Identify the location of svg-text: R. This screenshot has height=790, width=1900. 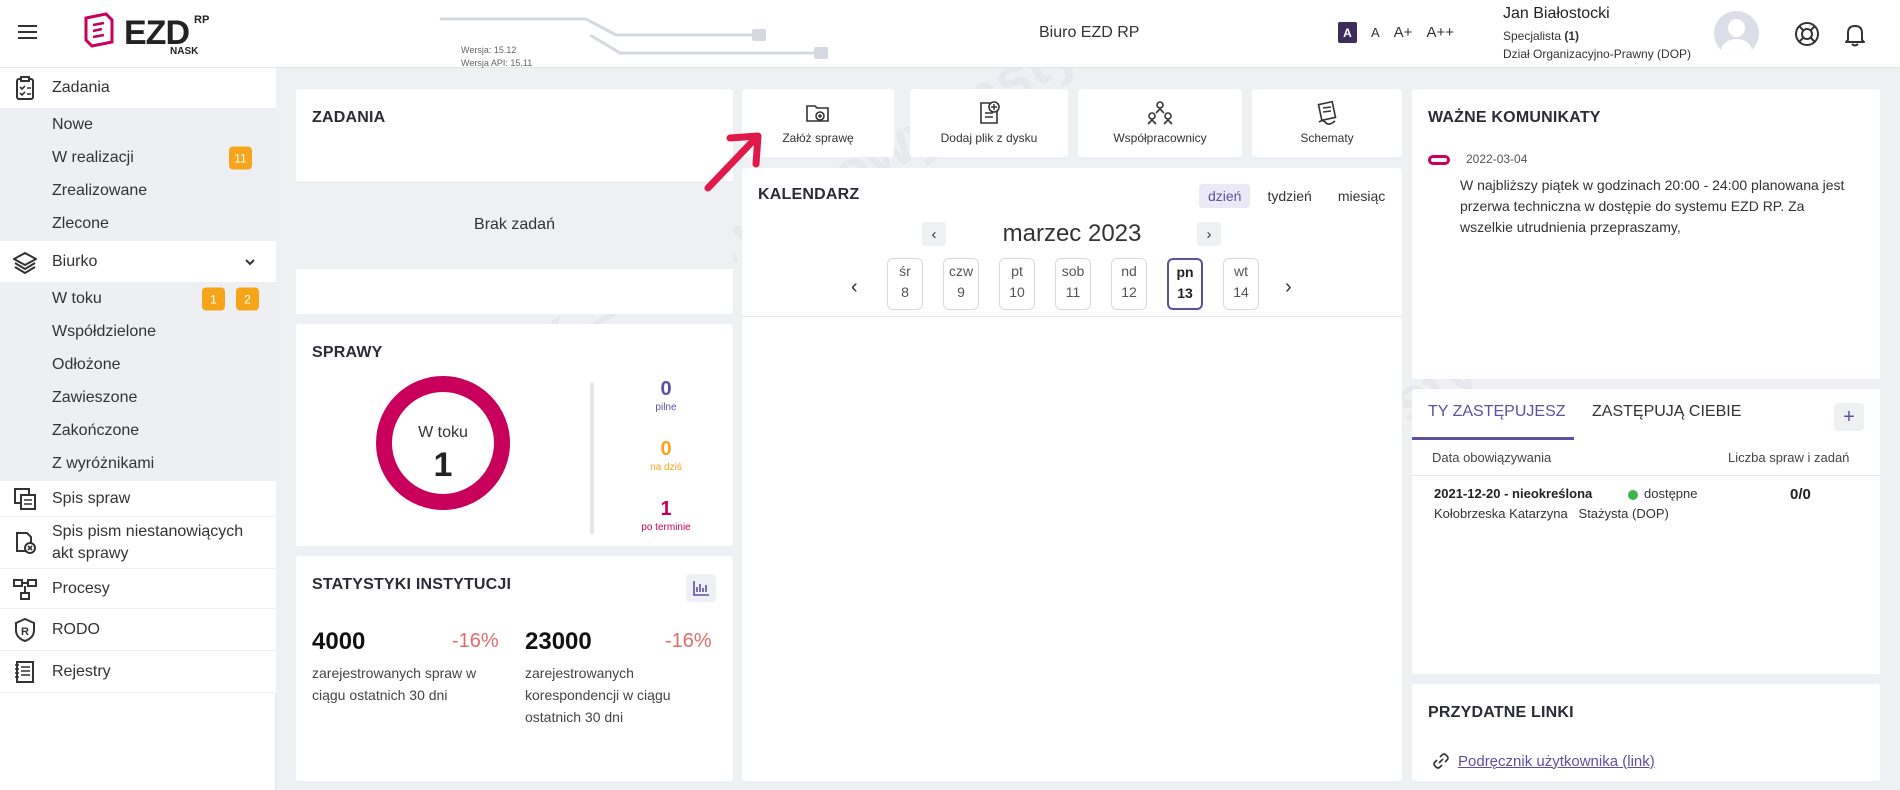
(25, 632).